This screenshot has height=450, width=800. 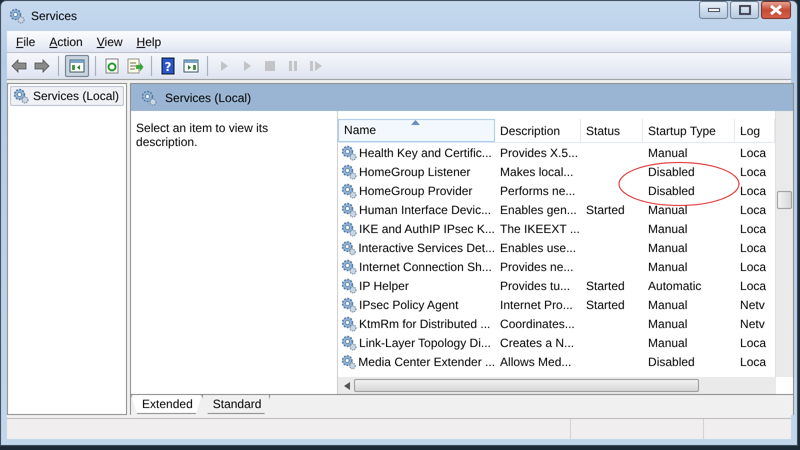 What do you see at coordinates (674, 285) in the screenshot?
I see `table-cell-text: Automatic` at bounding box center [674, 285].